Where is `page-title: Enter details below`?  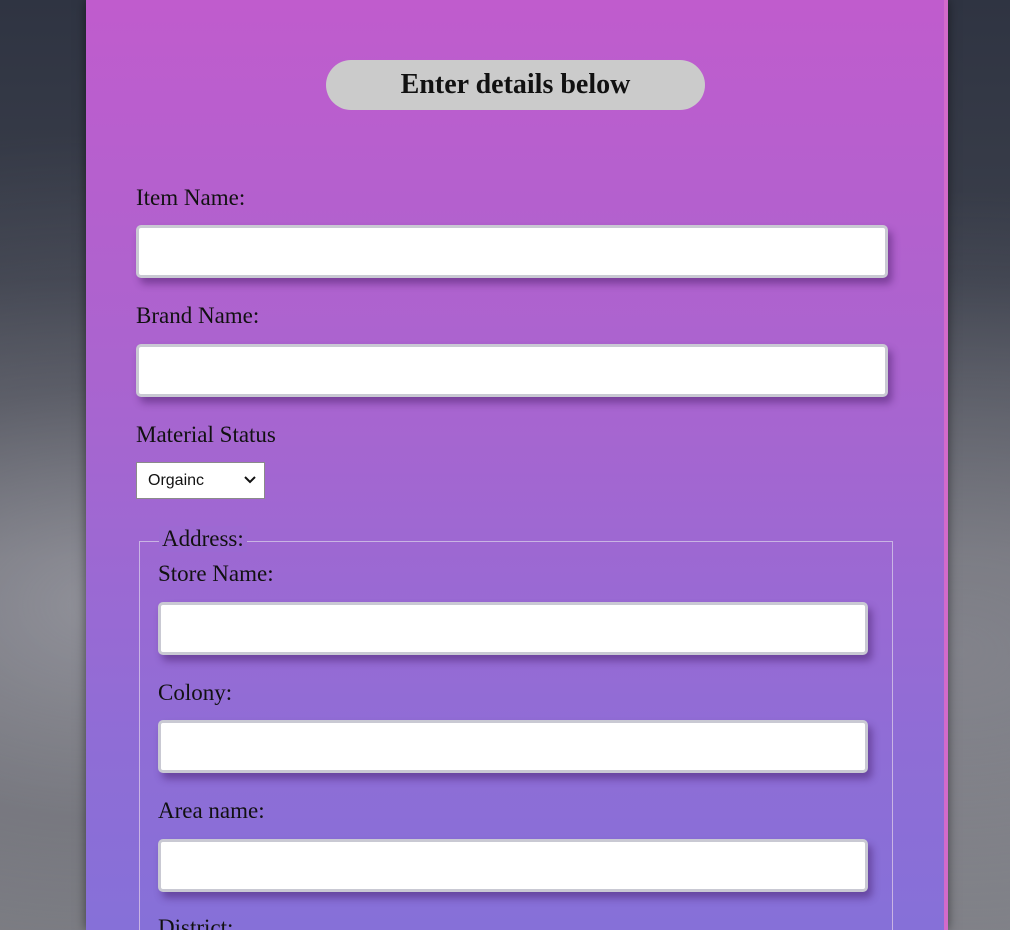
page-title: Enter details below is located at coordinates (515, 85).